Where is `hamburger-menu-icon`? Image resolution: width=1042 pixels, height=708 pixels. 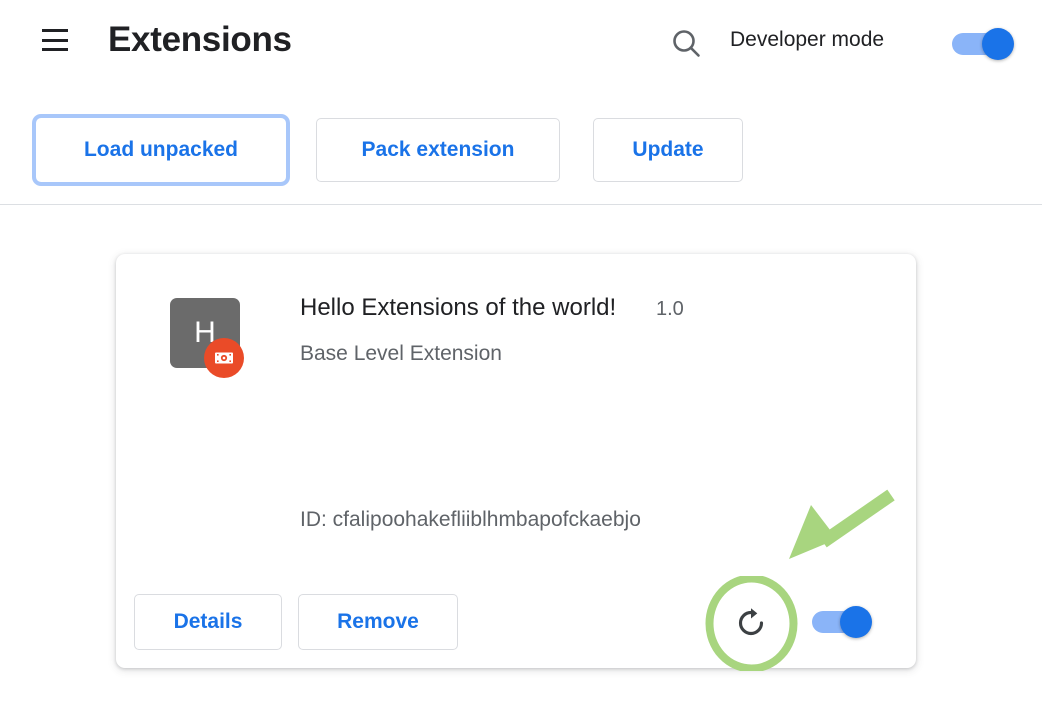
hamburger-menu-icon is located at coordinates (55, 40).